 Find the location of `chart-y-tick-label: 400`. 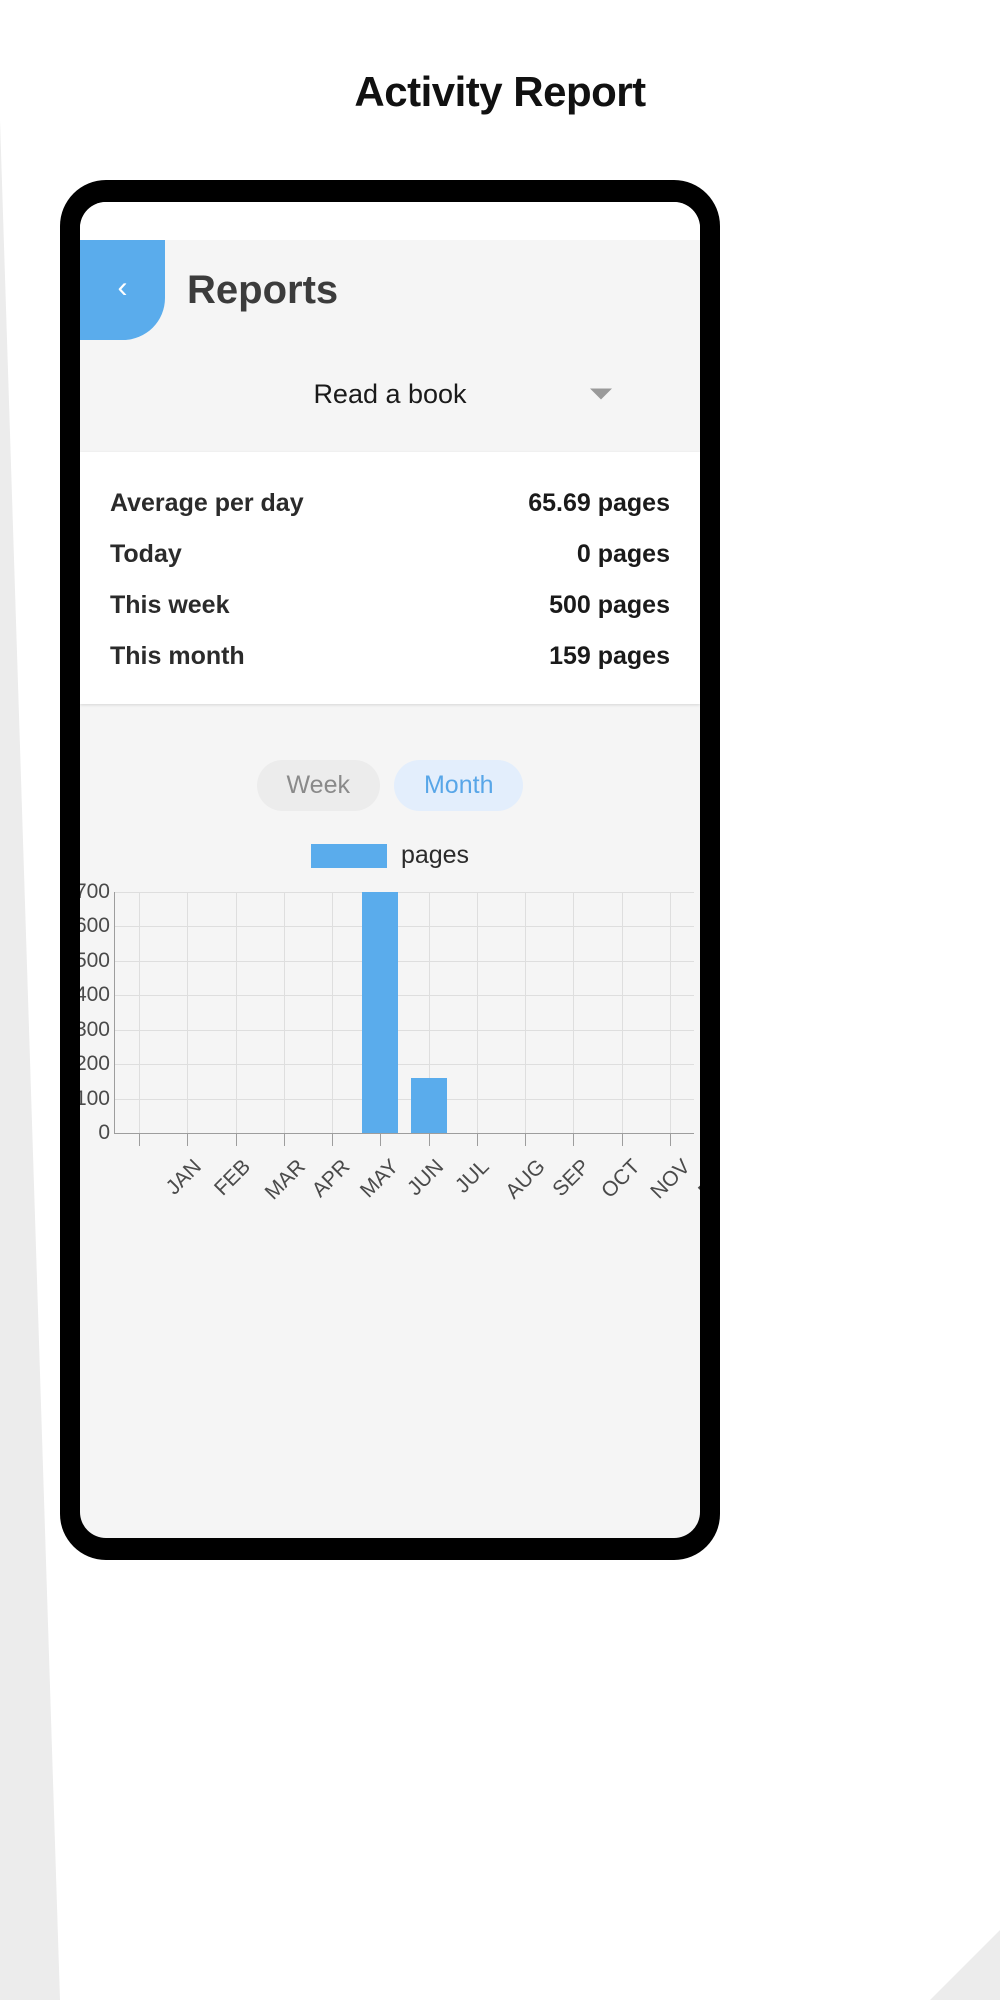

chart-y-tick-label: 400 is located at coordinates (95, 995).